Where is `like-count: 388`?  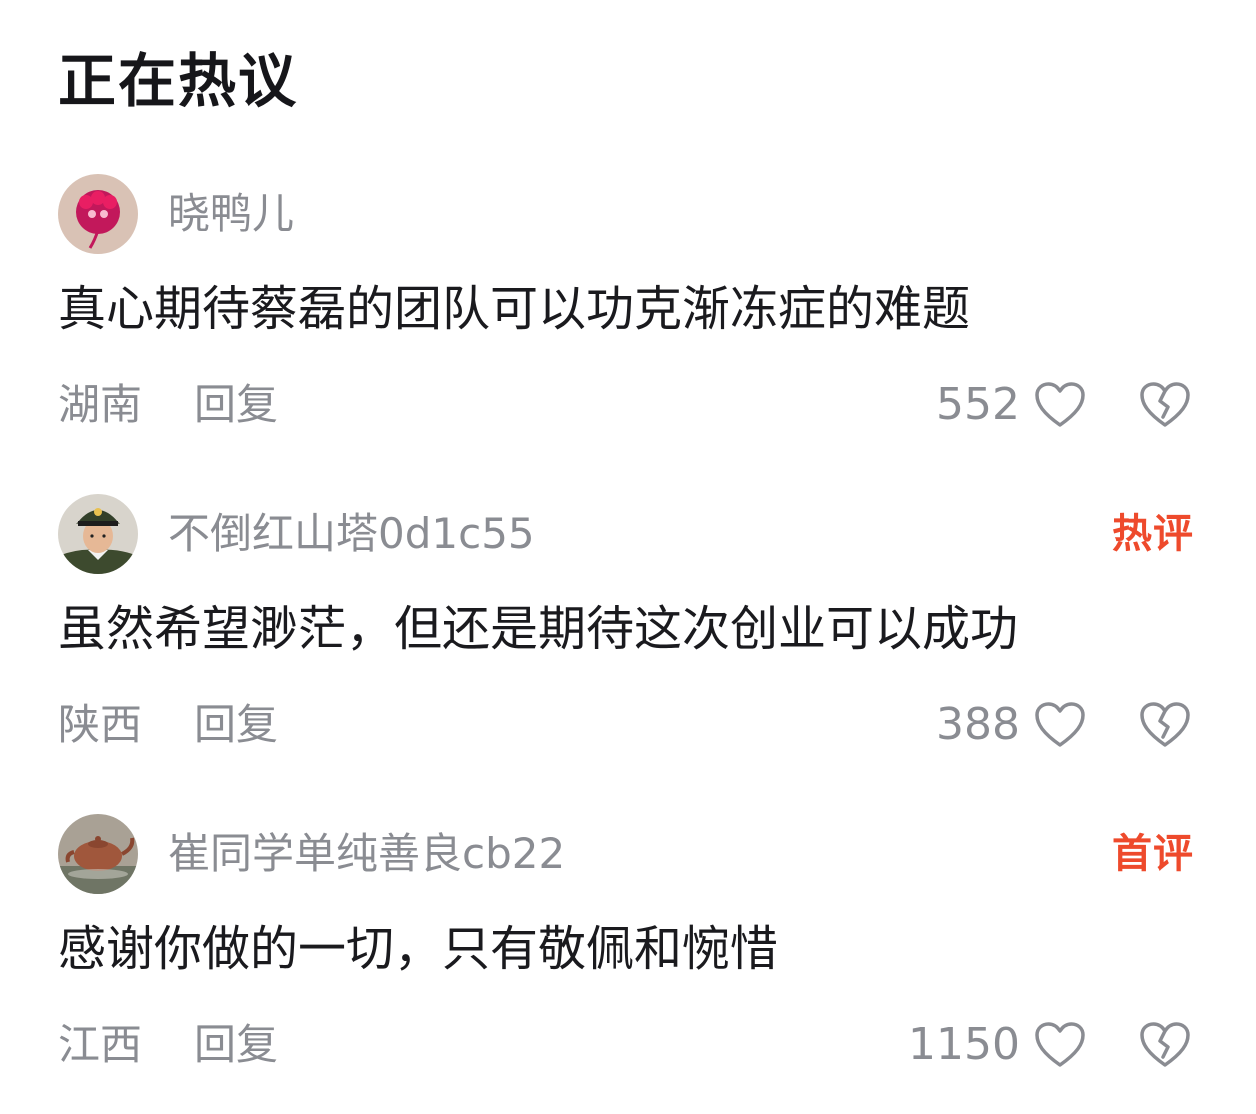
like-count: 388 is located at coordinates (978, 724).